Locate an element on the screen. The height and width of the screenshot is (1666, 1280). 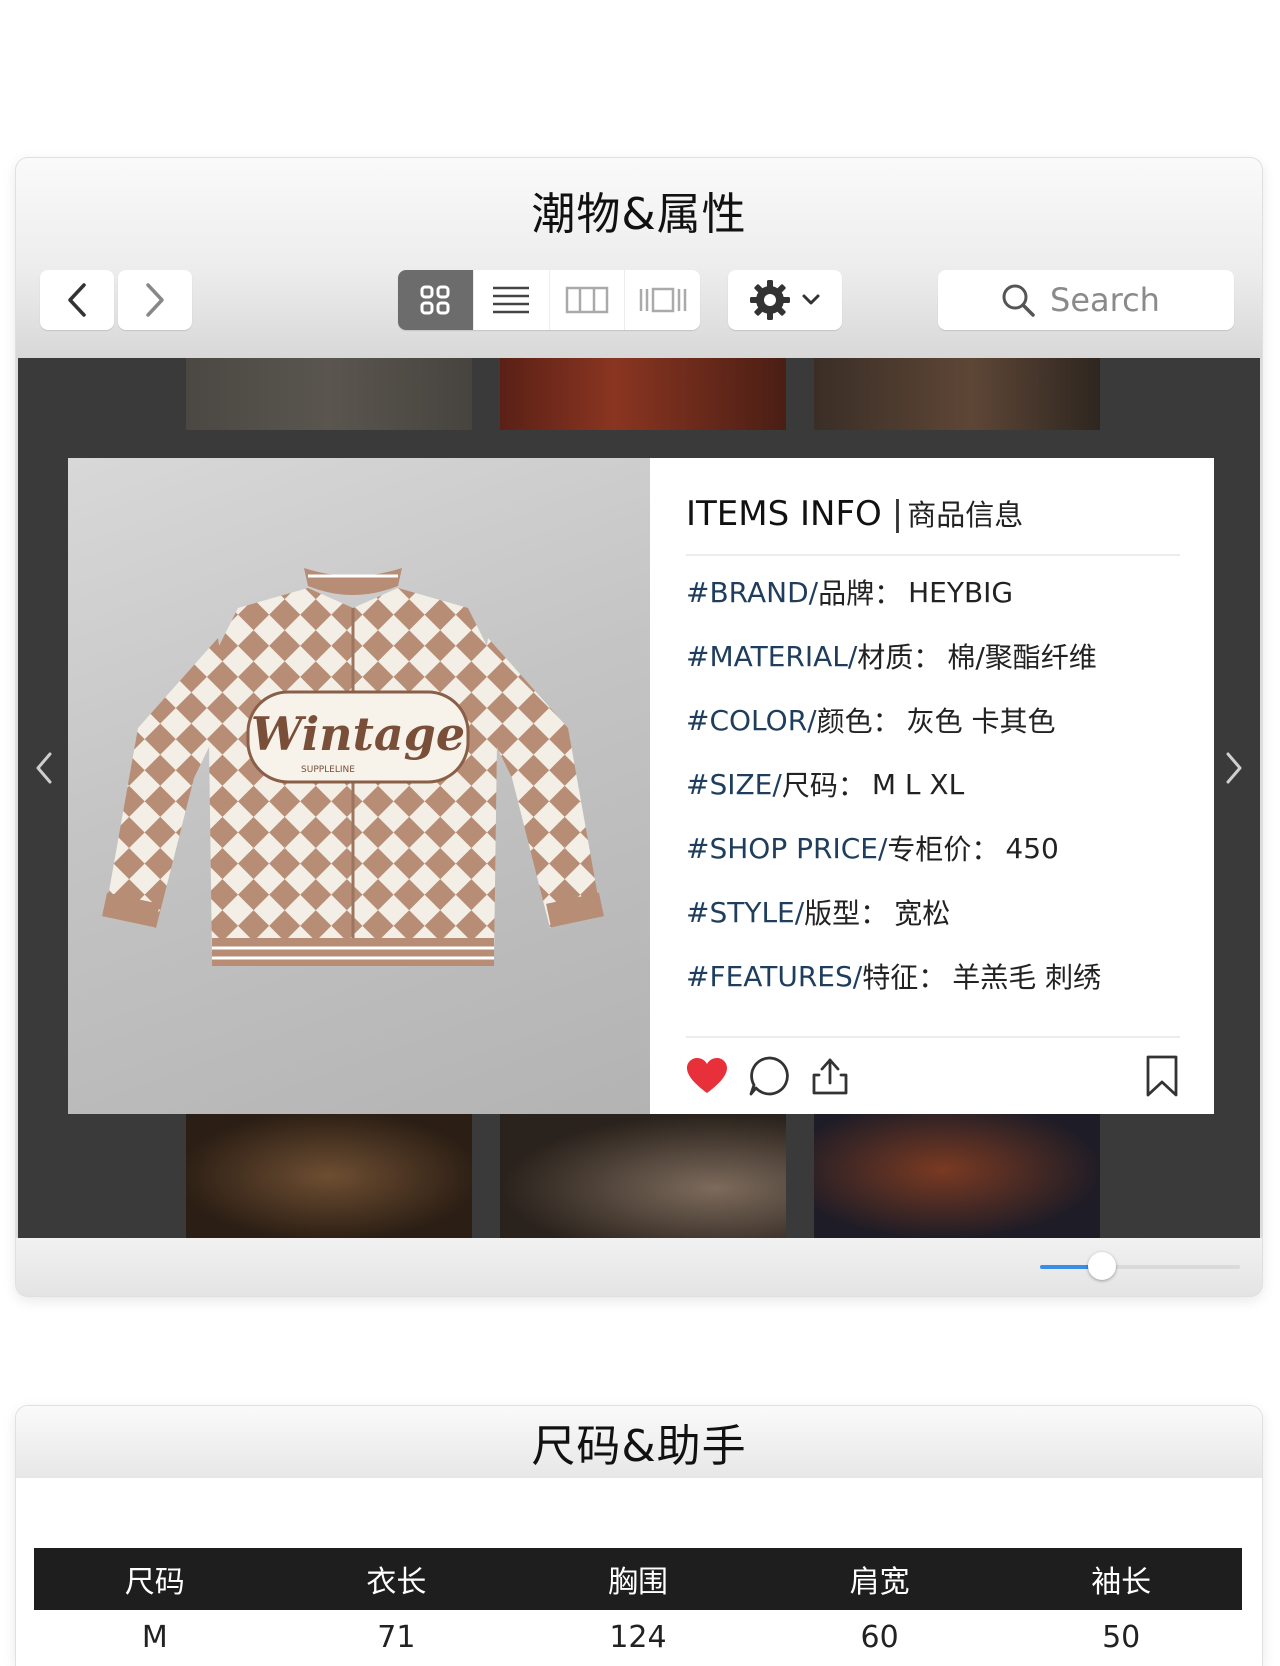
view-mode-group is located at coordinates (549, 300).